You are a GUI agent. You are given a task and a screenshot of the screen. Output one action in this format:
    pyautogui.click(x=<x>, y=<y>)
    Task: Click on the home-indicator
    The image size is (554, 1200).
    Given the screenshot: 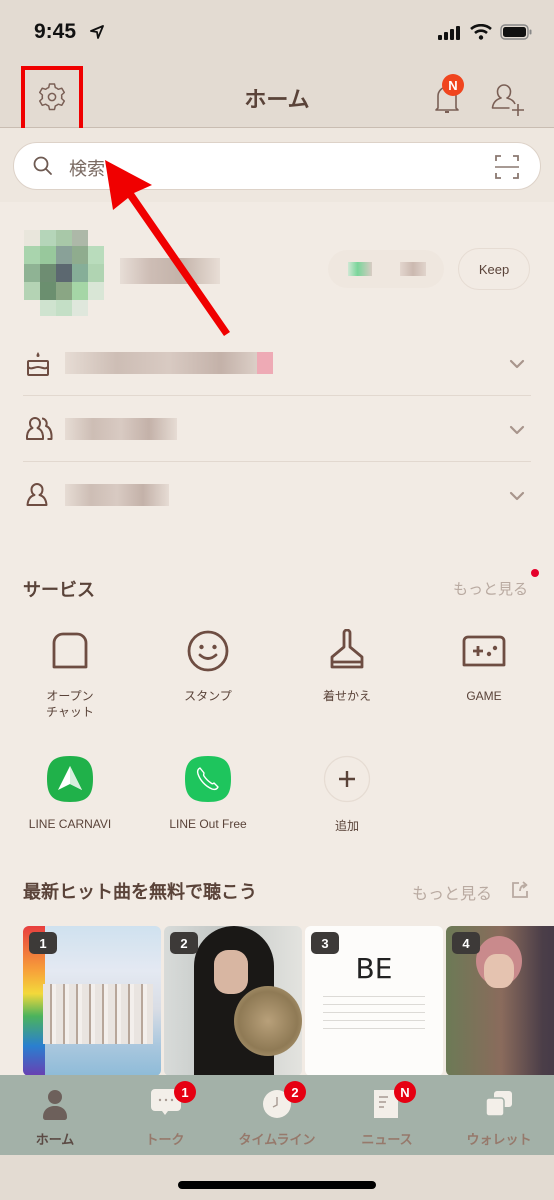 What is the action you would take?
    pyautogui.click(x=277, y=1185)
    